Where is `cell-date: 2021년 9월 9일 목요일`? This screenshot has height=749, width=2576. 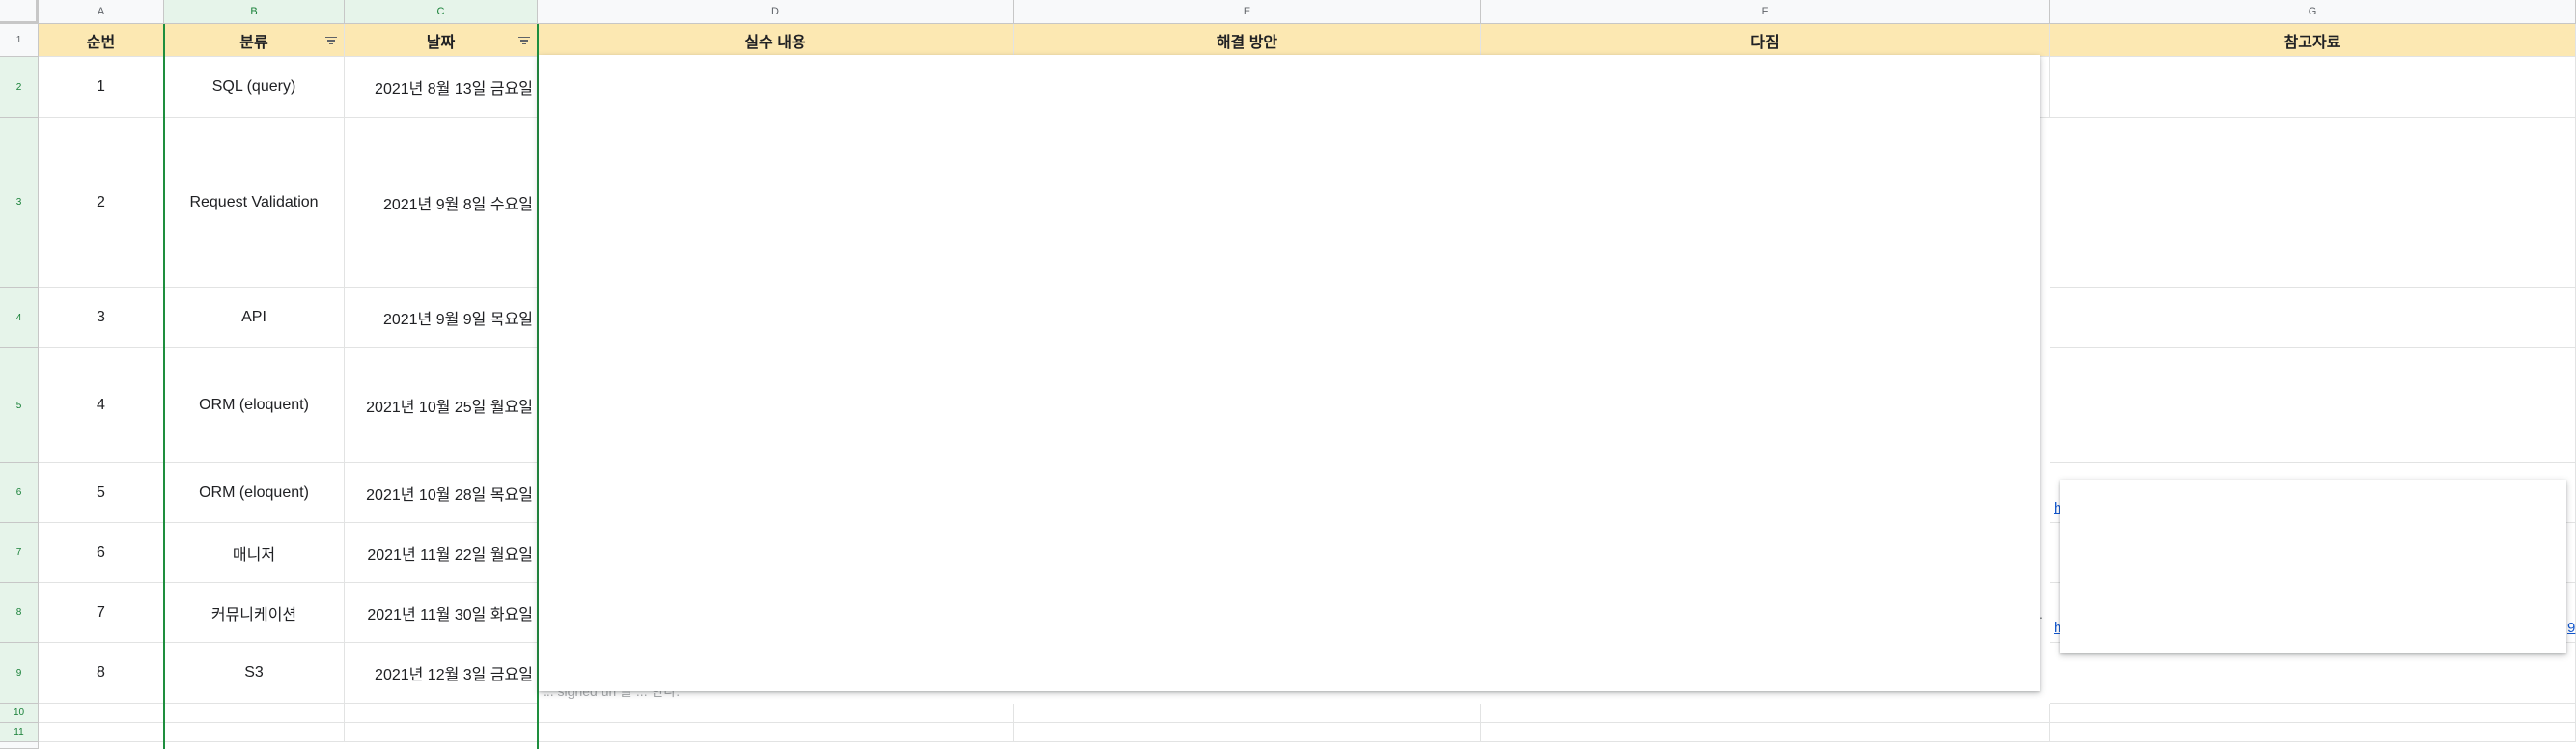
cell-date: 2021년 9월 9일 목요일 is located at coordinates (442, 318).